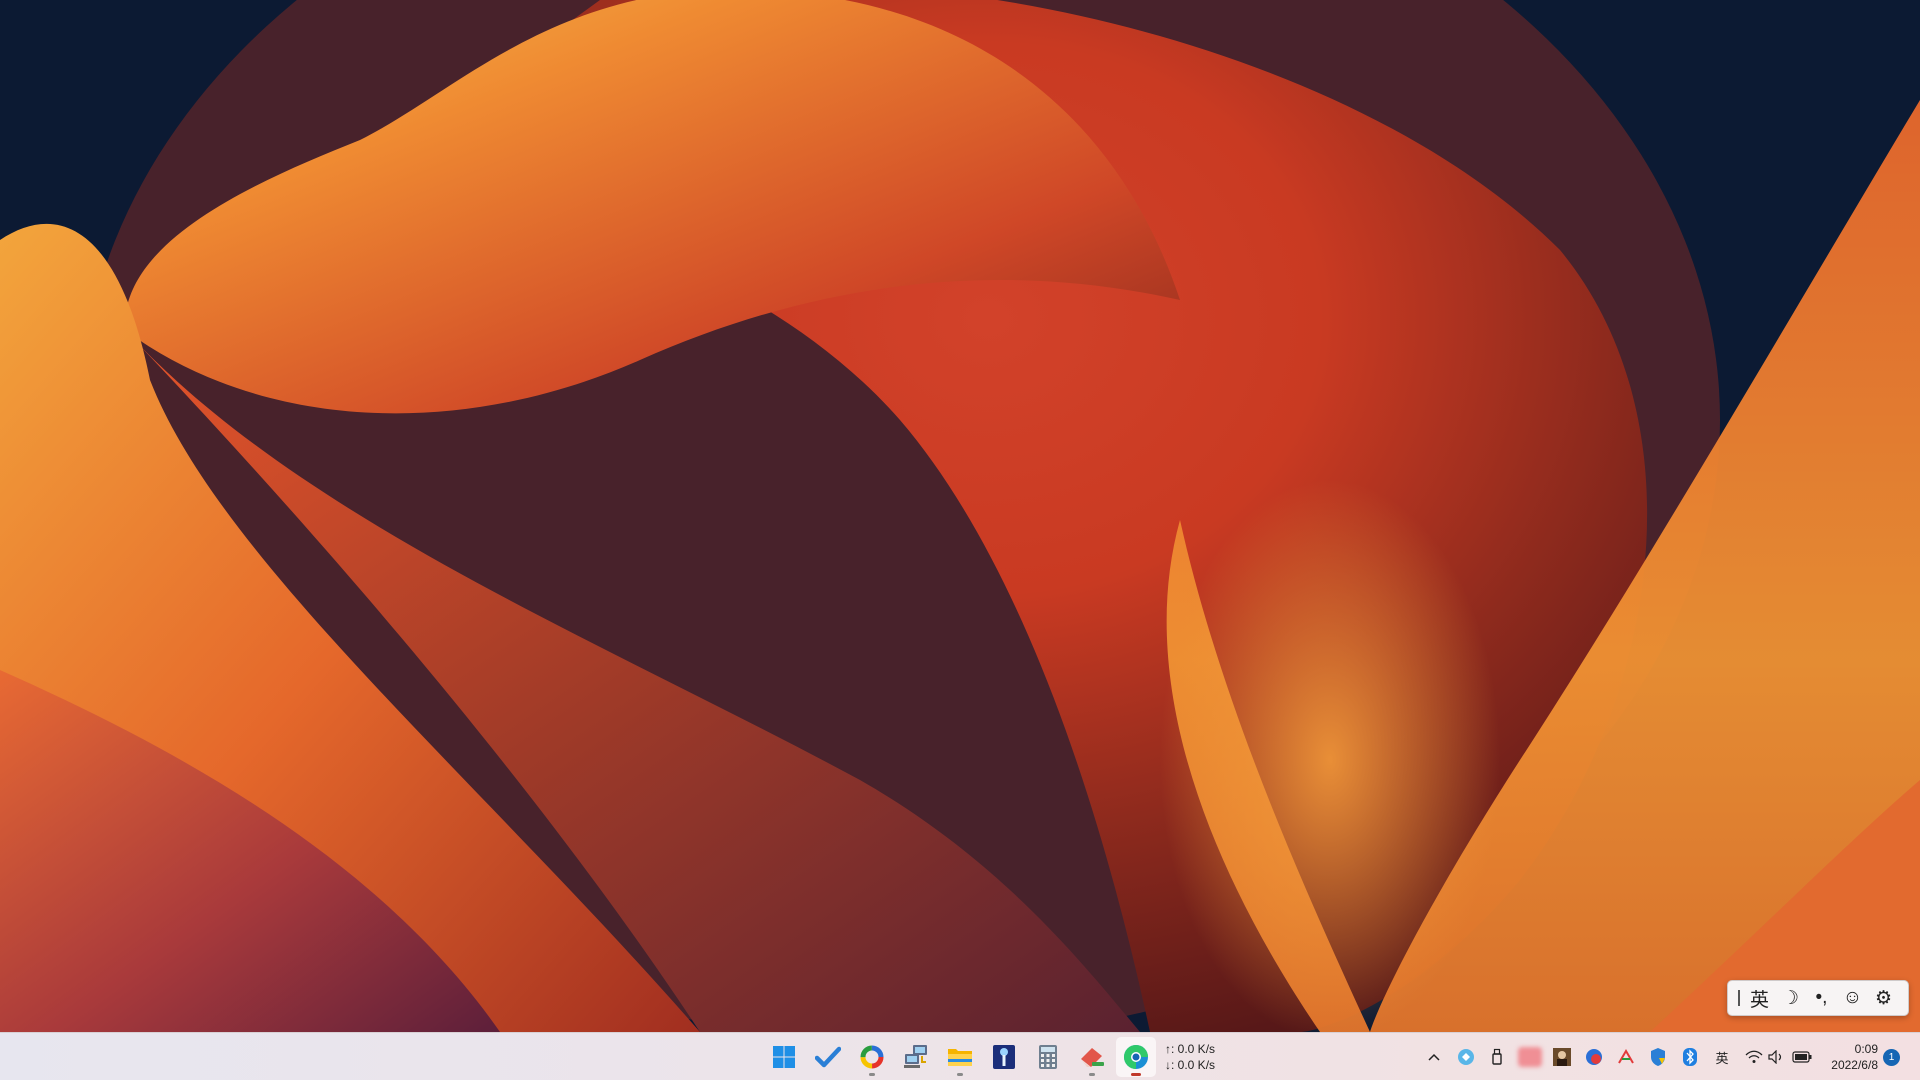 The width and height of the screenshot is (1920, 1080). What do you see at coordinates (1883, 998) in the screenshot?
I see `gear-icon: ⚙` at bounding box center [1883, 998].